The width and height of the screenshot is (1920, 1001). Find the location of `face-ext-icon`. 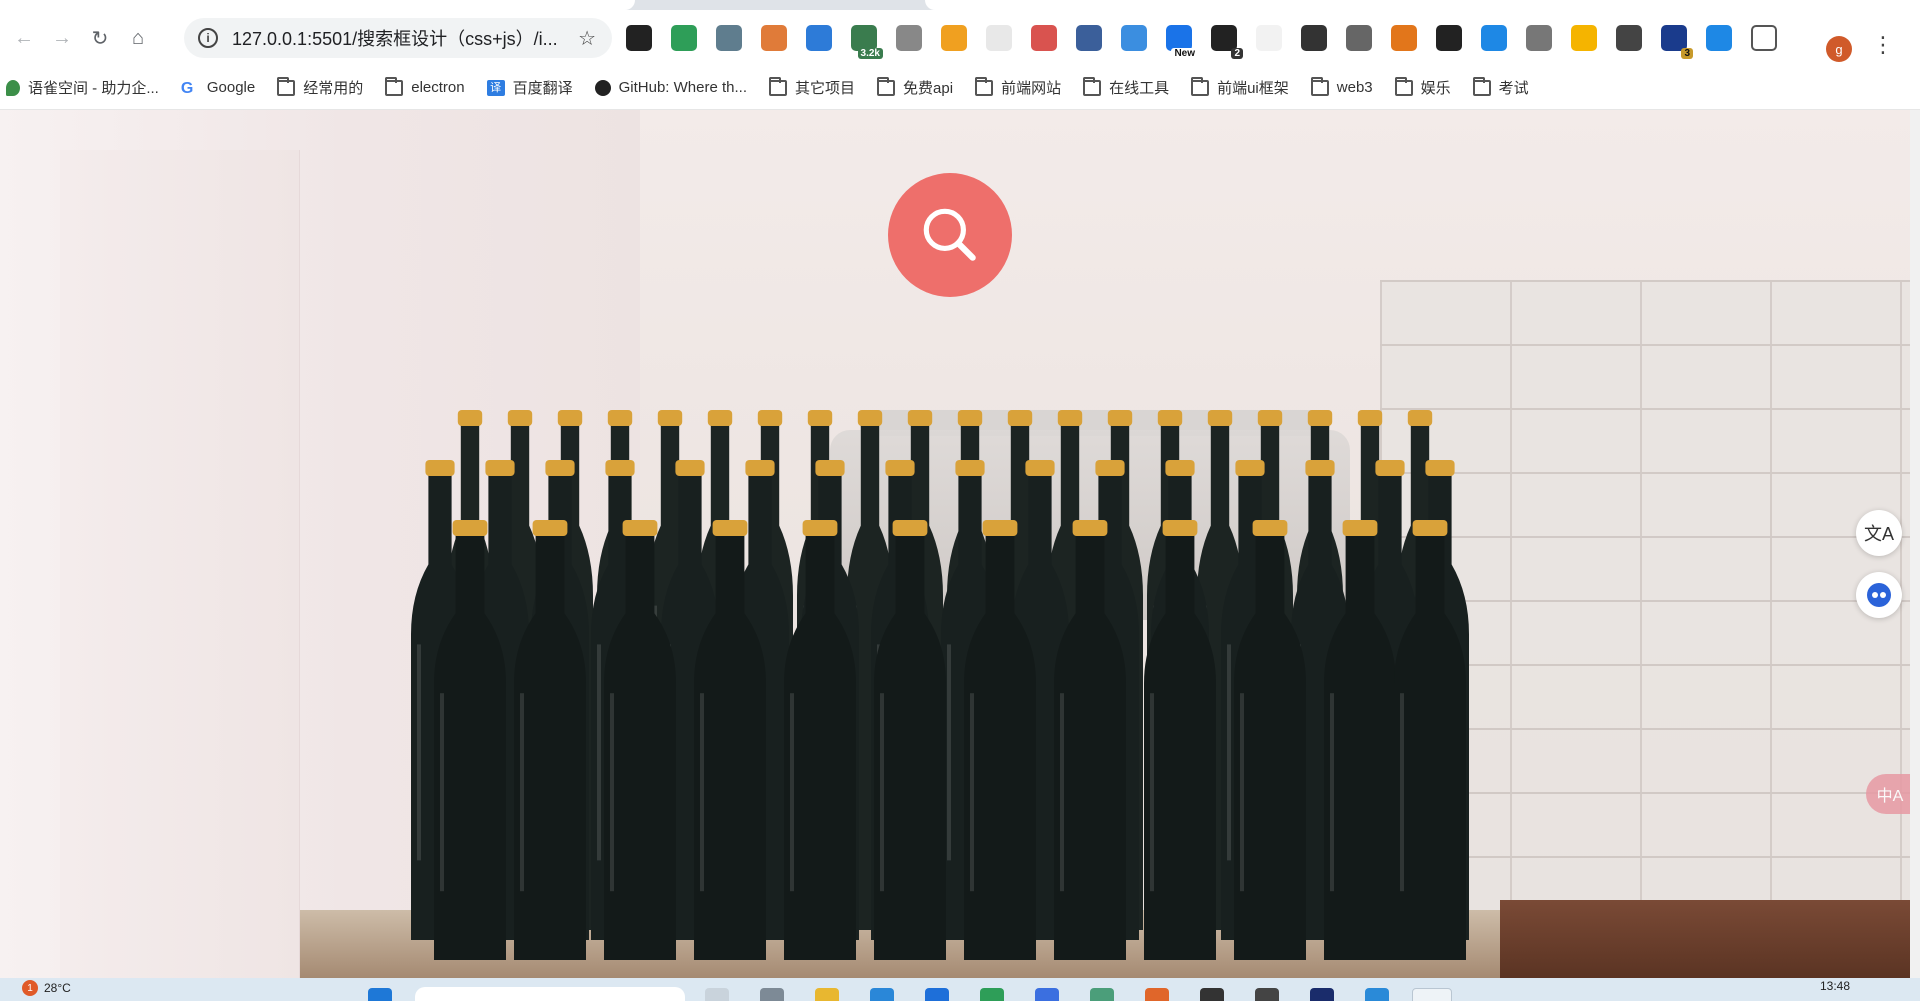

face-ext-icon is located at coordinates (1089, 38).